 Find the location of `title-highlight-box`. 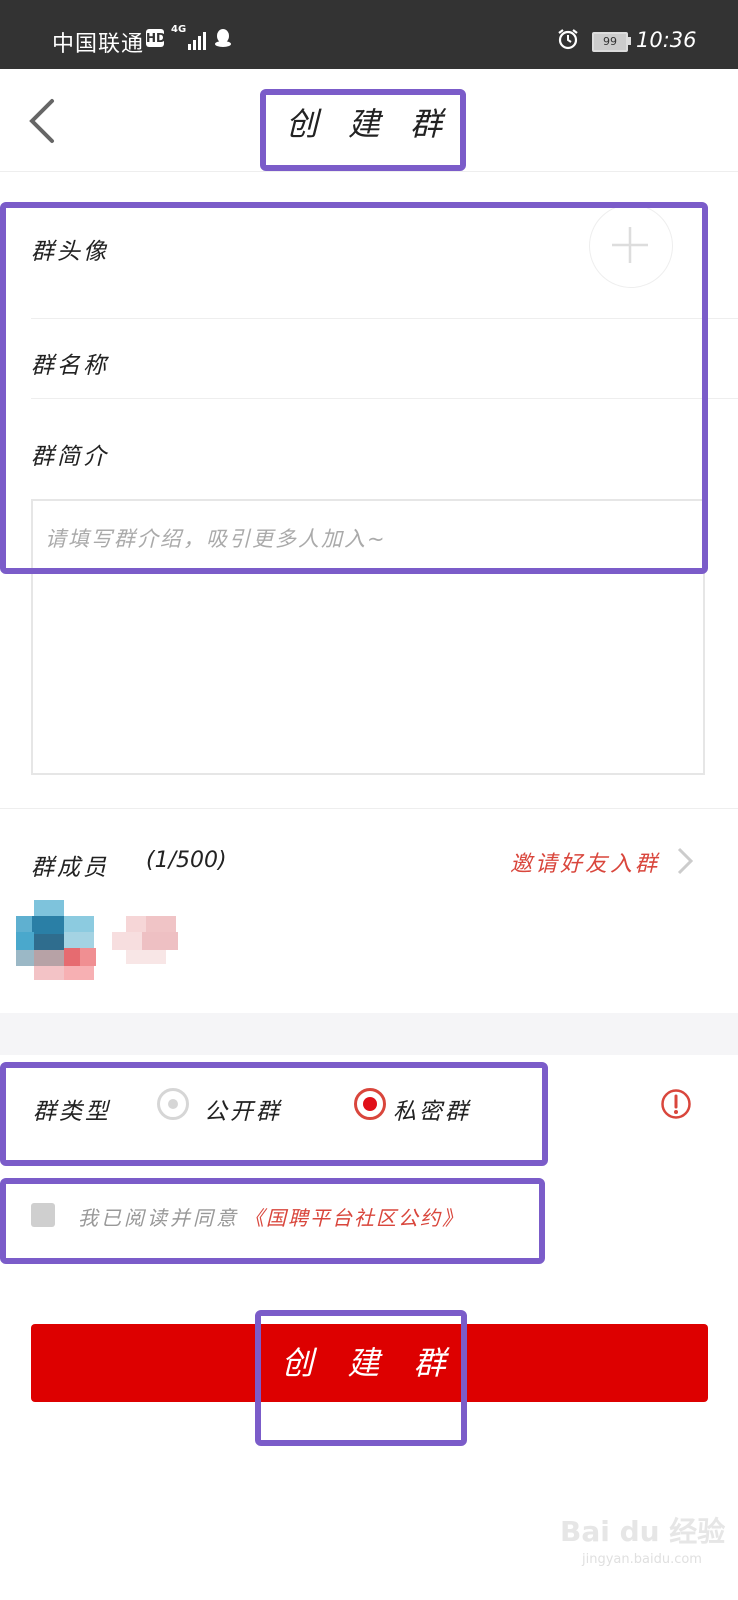

title-highlight-box is located at coordinates (363, 130).